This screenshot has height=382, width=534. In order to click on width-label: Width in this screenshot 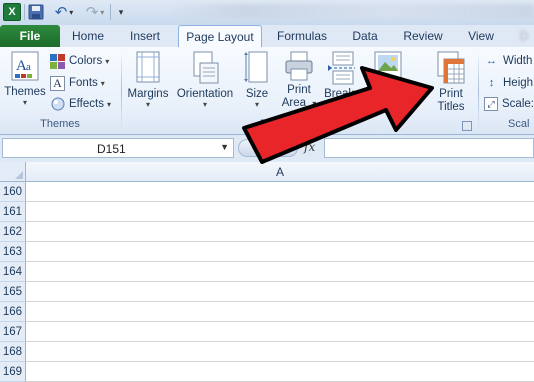, I will do `click(518, 61)`.